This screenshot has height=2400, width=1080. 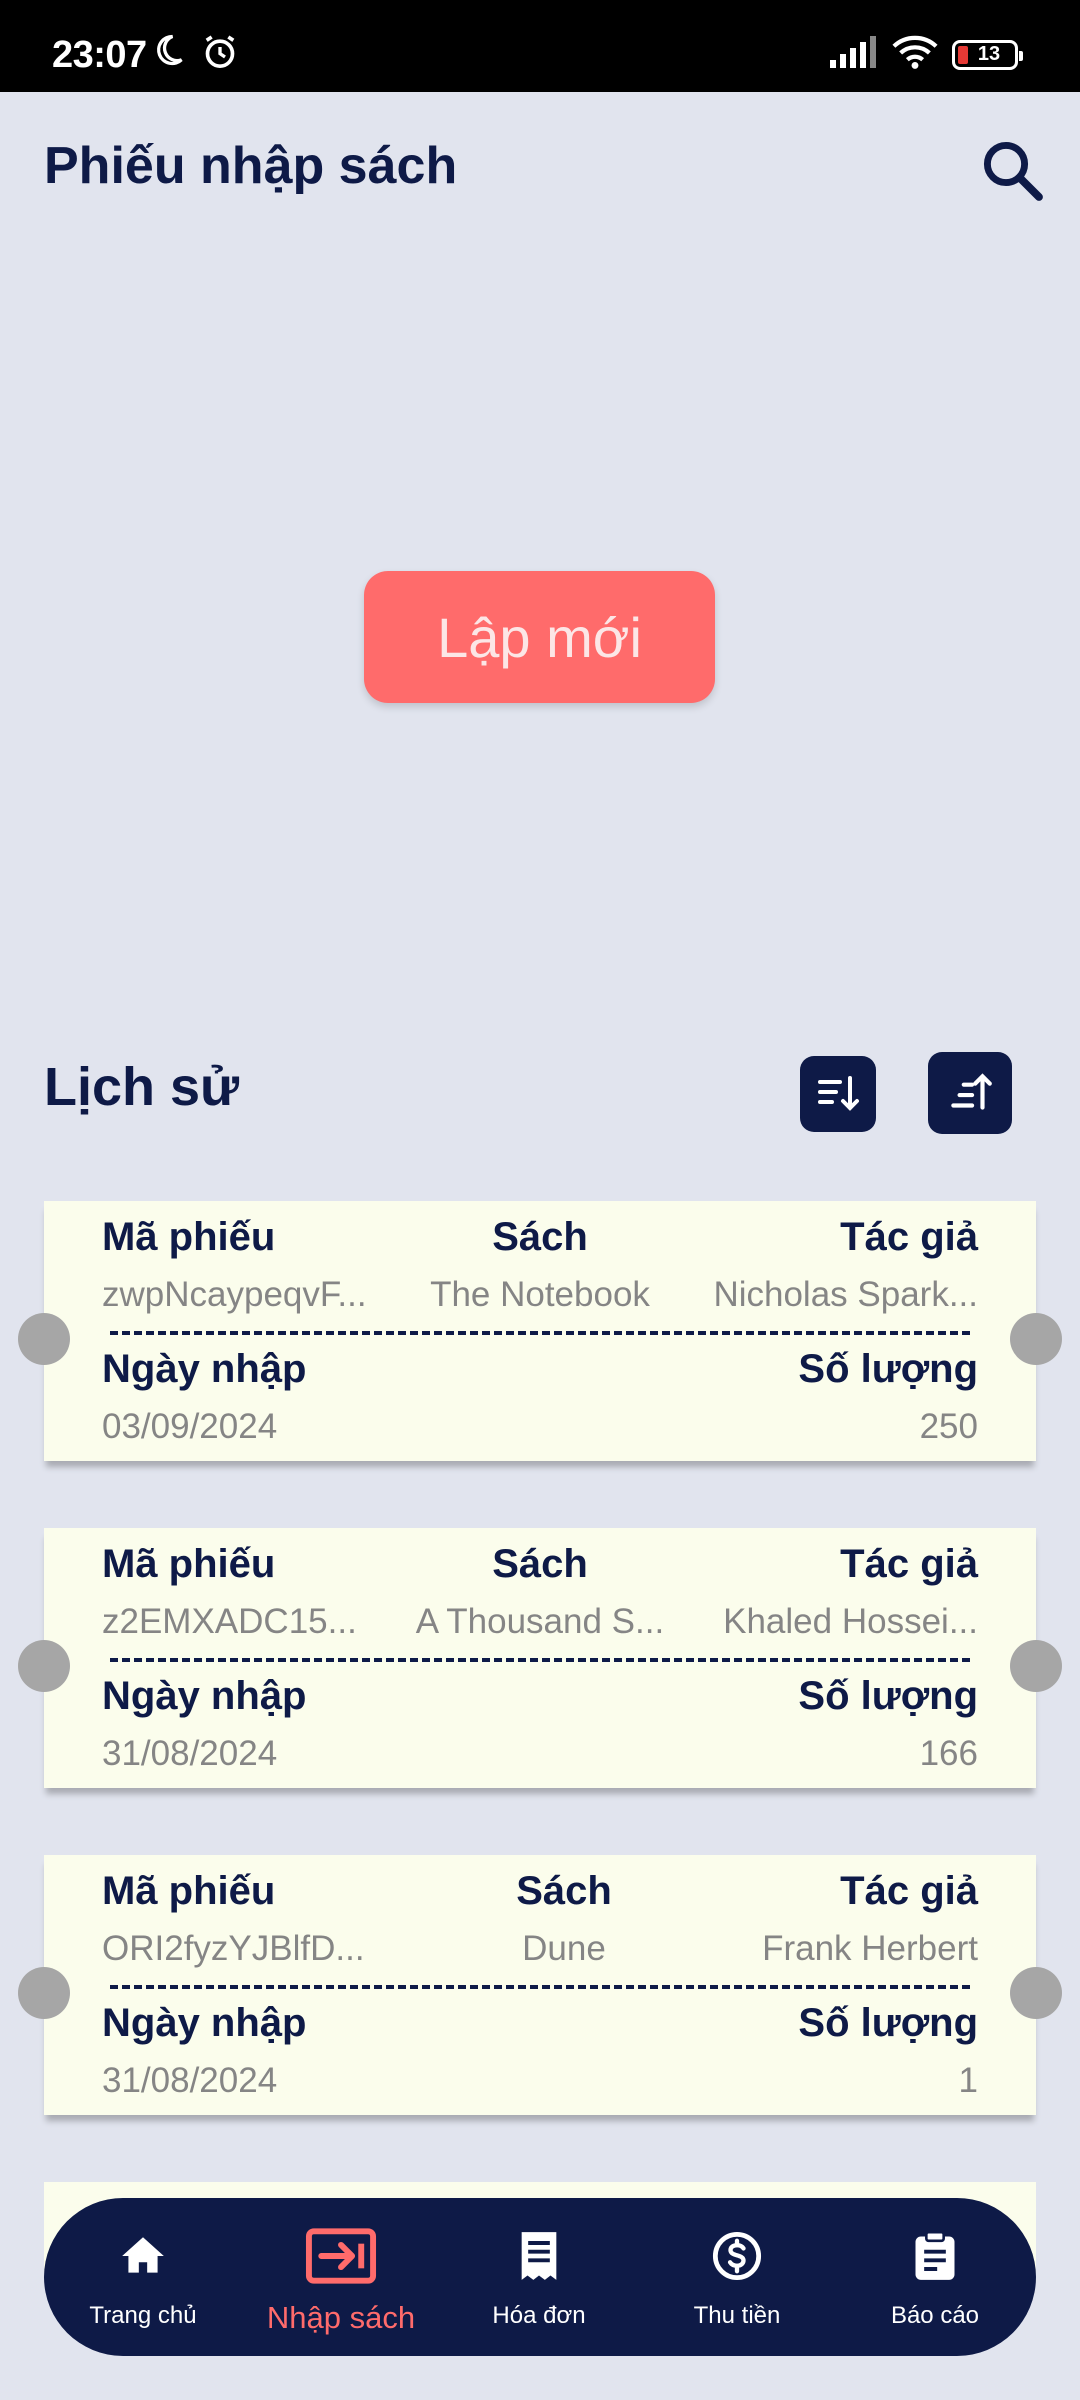 I want to click on nav-label: Nhập sách, so click(x=341, y=2317).